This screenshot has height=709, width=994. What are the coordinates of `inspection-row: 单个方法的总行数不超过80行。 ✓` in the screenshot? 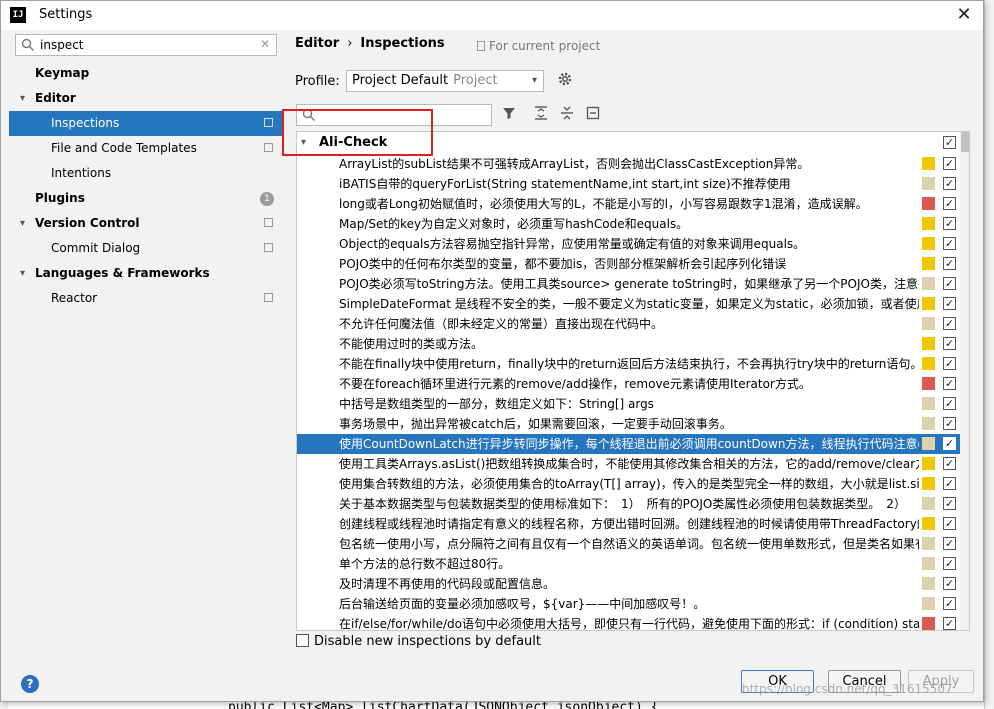 It's located at (633, 564).